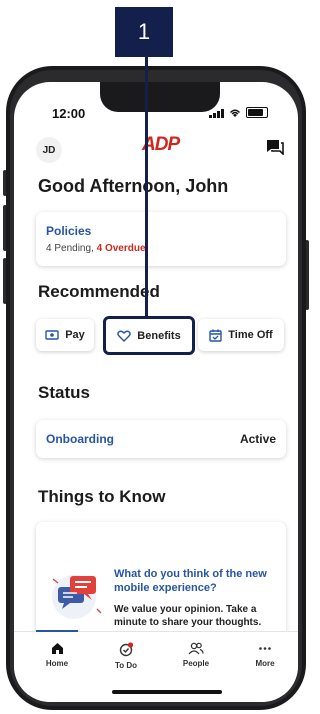 This screenshot has height=714, width=320. What do you see at coordinates (126, 665) in the screenshot?
I see `tab-todo-label: To Do` at bounding box center [126, 665].